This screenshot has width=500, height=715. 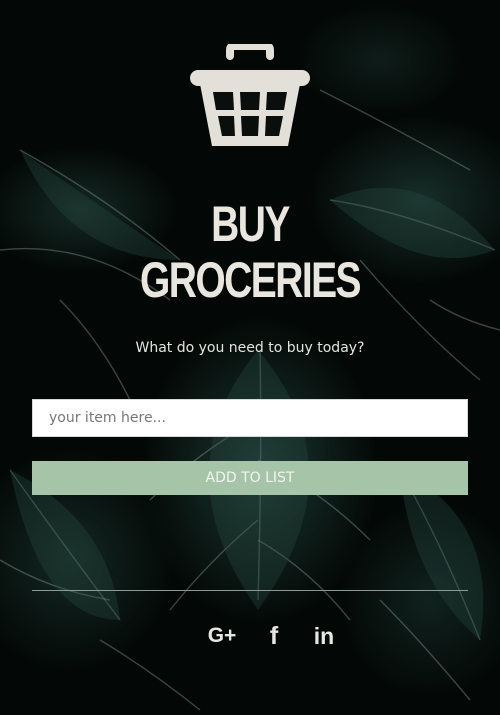 What do you see at coordinates (250, 418) in the screenshot?
I see `item-input` at bounding box center [250, 418].